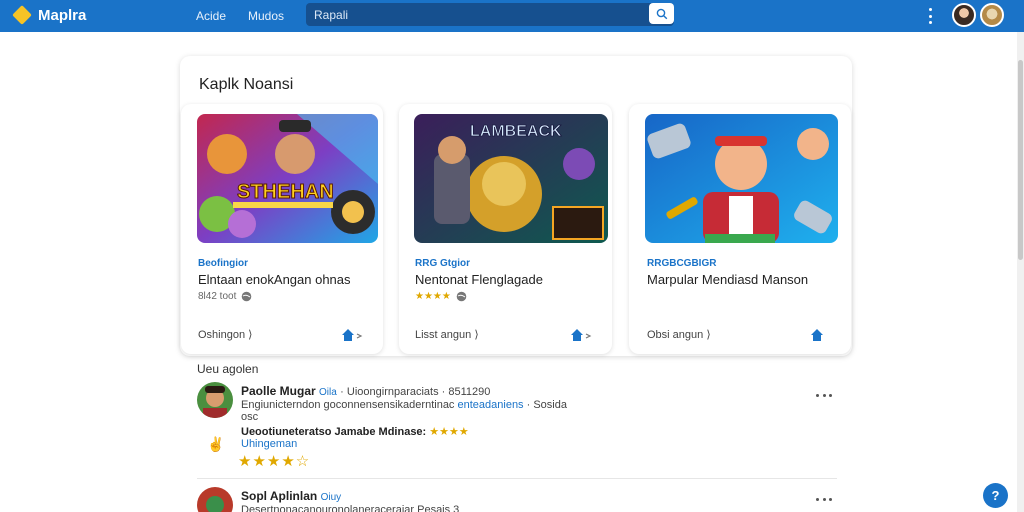 This screenshot has width=1024, height=512. What do you see at coordinates (516, 131) in the screenshot?
I see `game-card-2-banner-text: LAMBEACK` at bounding box center [516, 131].